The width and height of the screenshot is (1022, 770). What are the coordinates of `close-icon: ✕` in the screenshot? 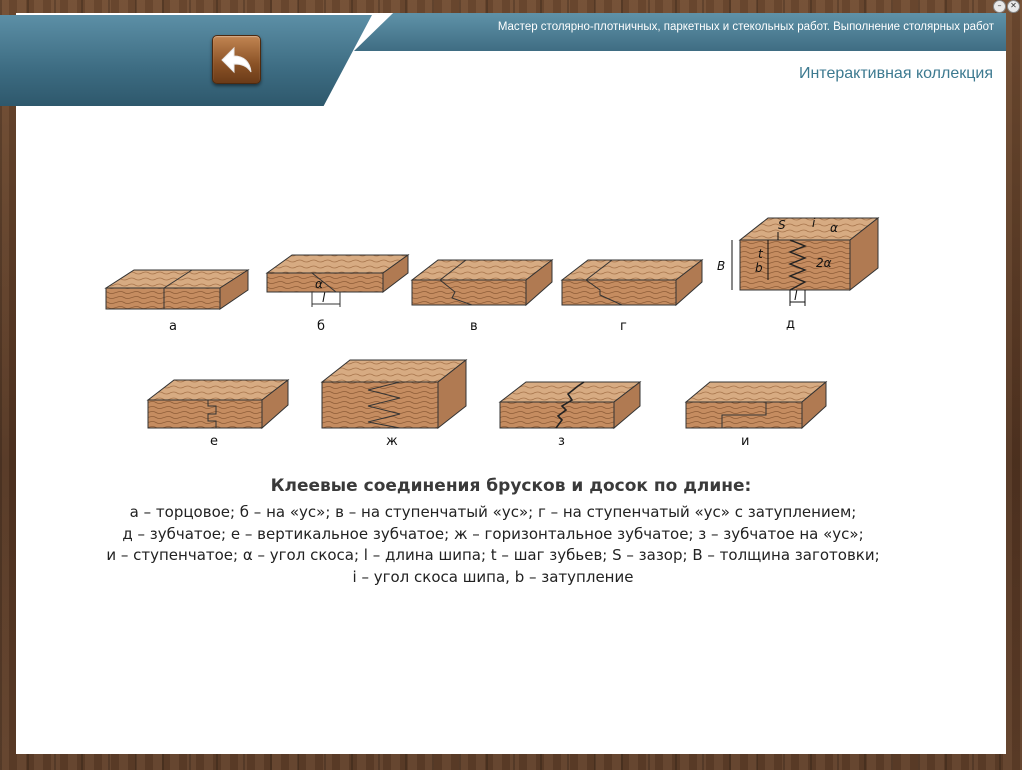 It's located at (1013, 6).